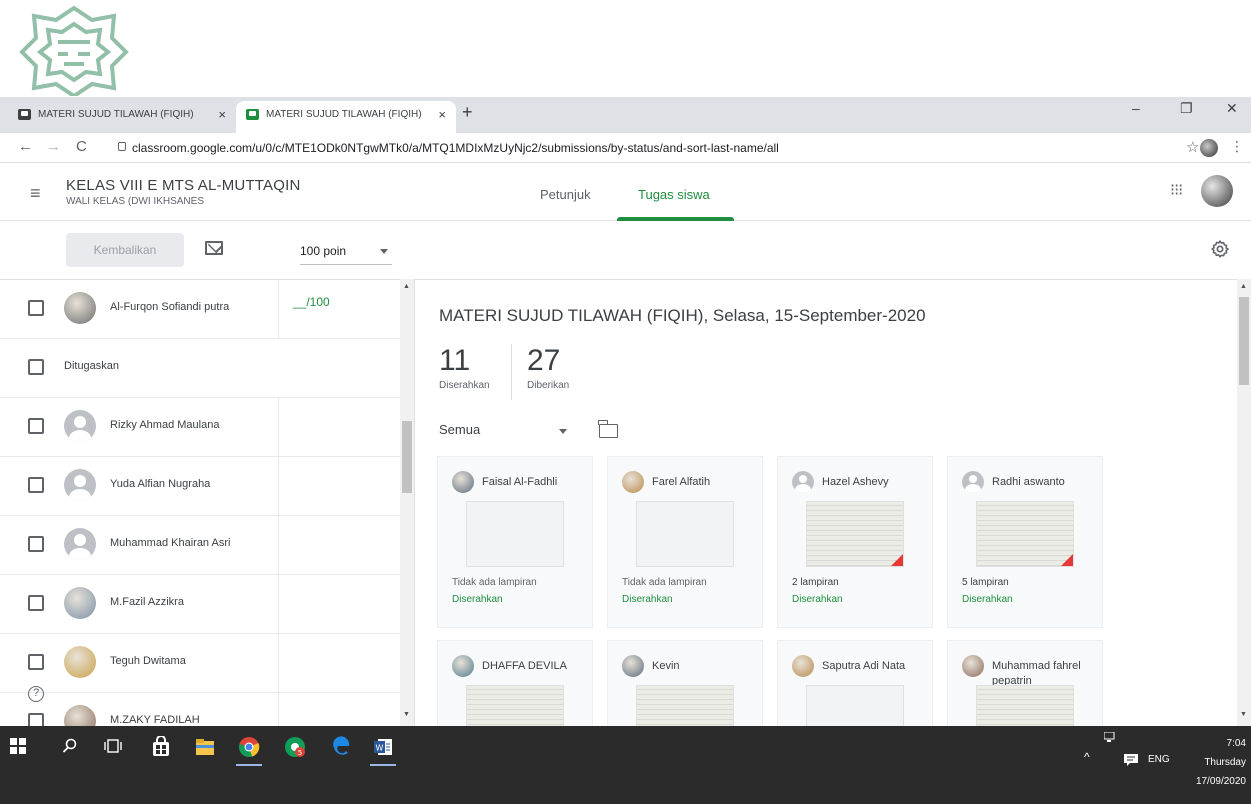  Describe the element at coordinates (548, 385) in the screenshot. I see `assigned-label: Diberikan` at that location.